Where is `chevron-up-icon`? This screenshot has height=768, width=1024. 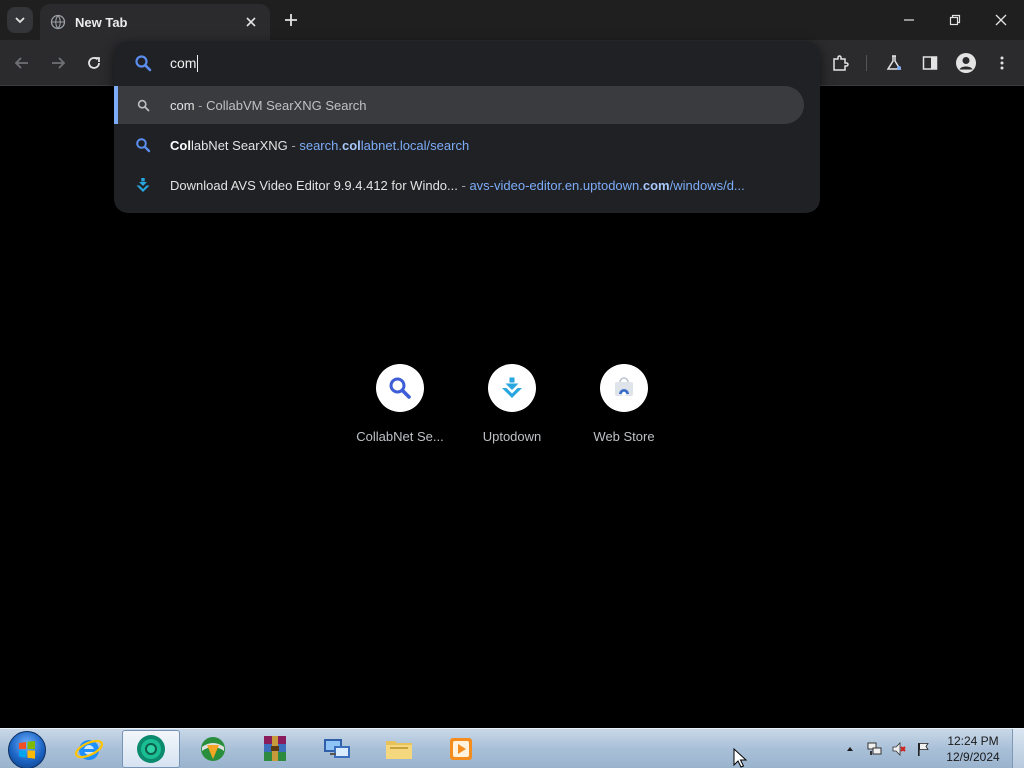 chevron-up-icon is located at coordinates (850, 749).